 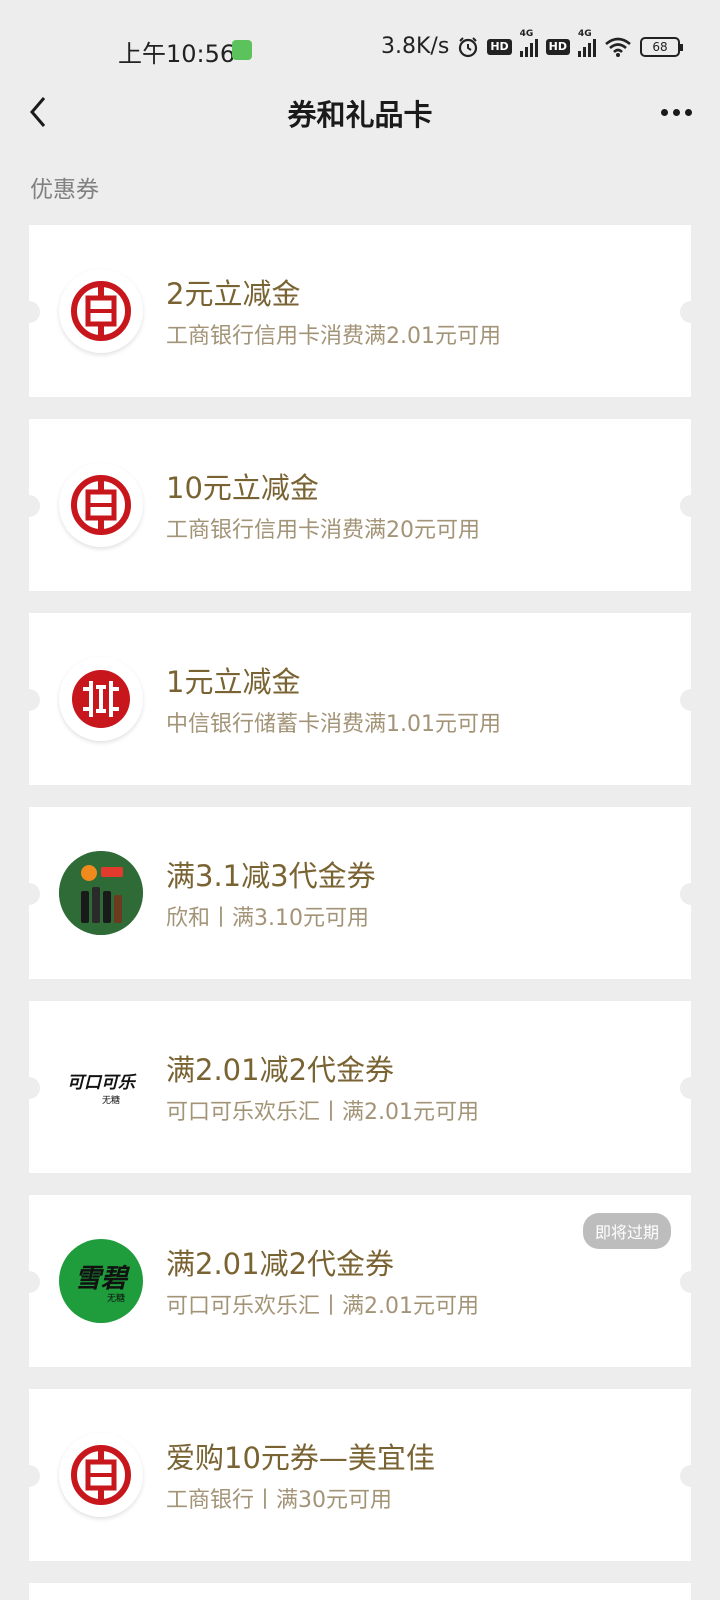 What do you see at coordinates (676, 112) in the screenshot?
I see `more-options-icon` at bounding box center [676, 112].